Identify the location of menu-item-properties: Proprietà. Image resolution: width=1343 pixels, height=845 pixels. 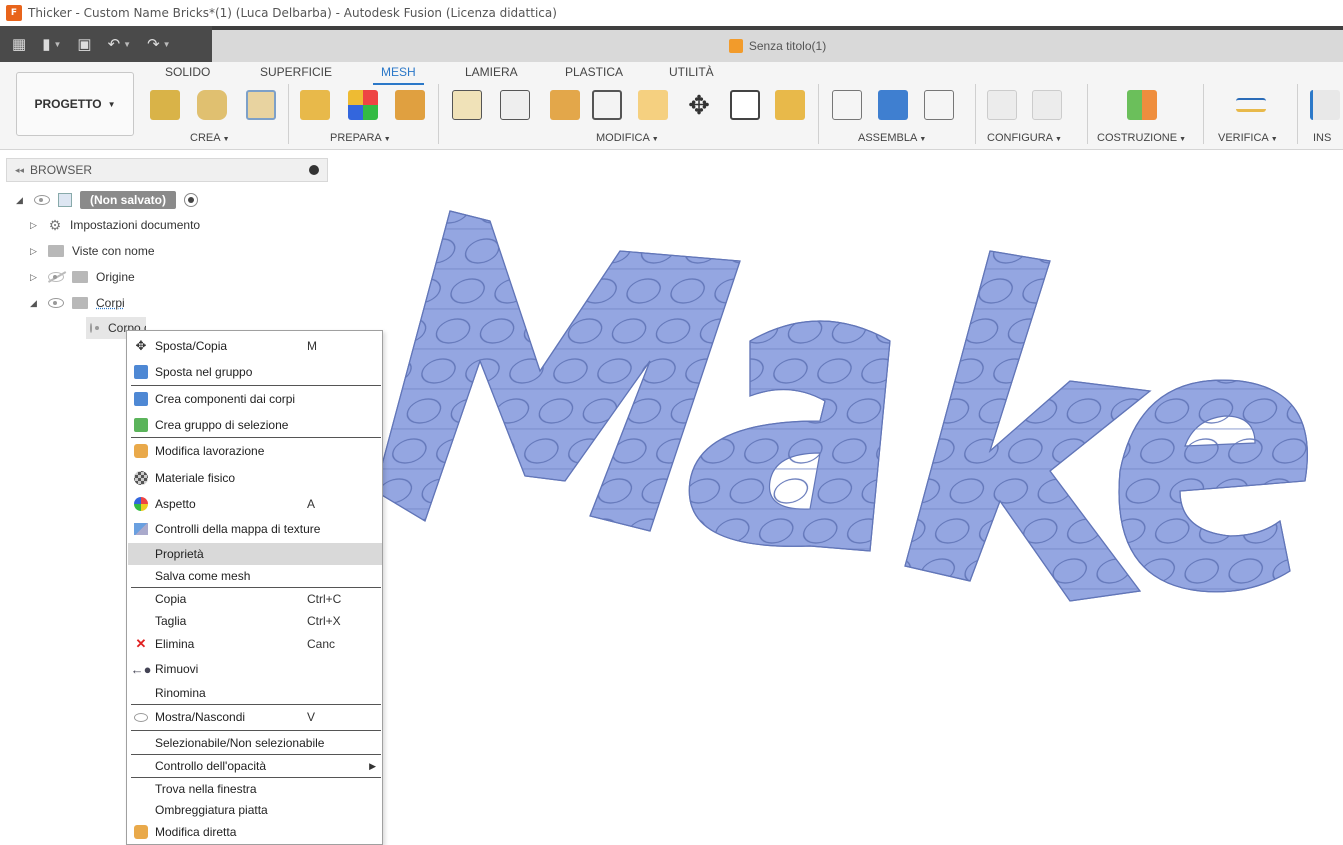
(255, 554).